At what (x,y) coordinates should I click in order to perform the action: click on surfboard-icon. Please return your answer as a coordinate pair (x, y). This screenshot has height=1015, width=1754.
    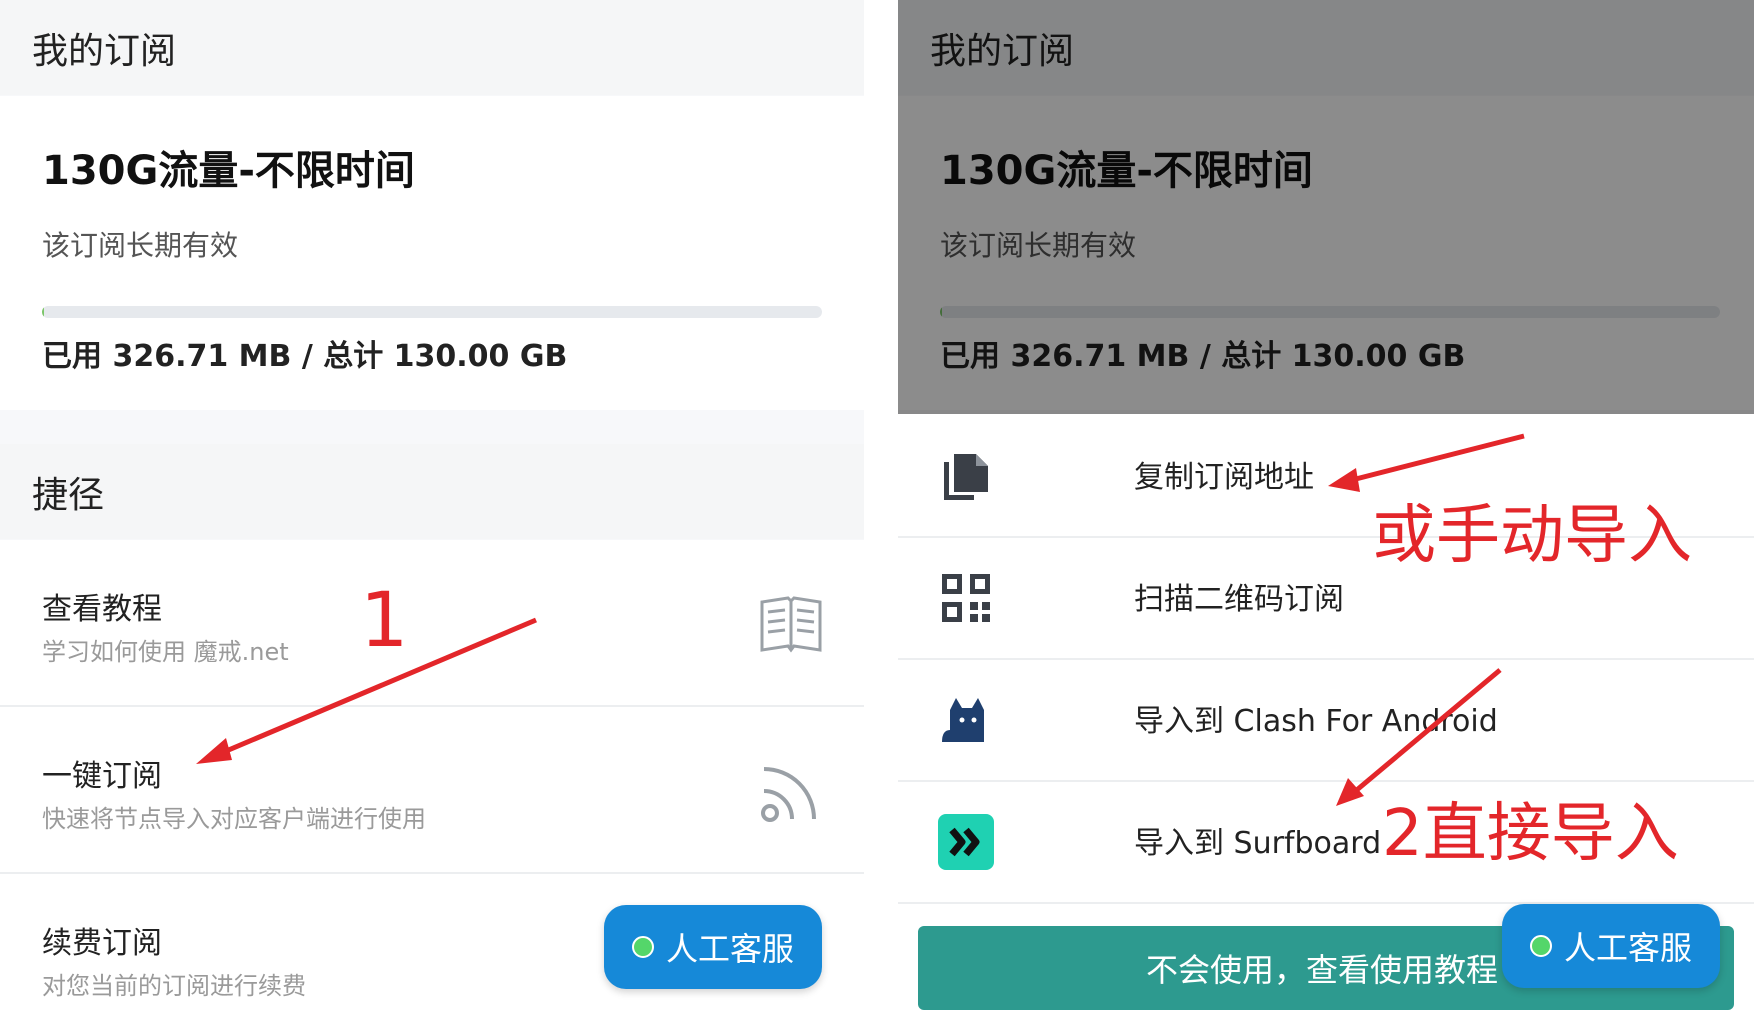
    Looking at the image, I should click on (966, 842).